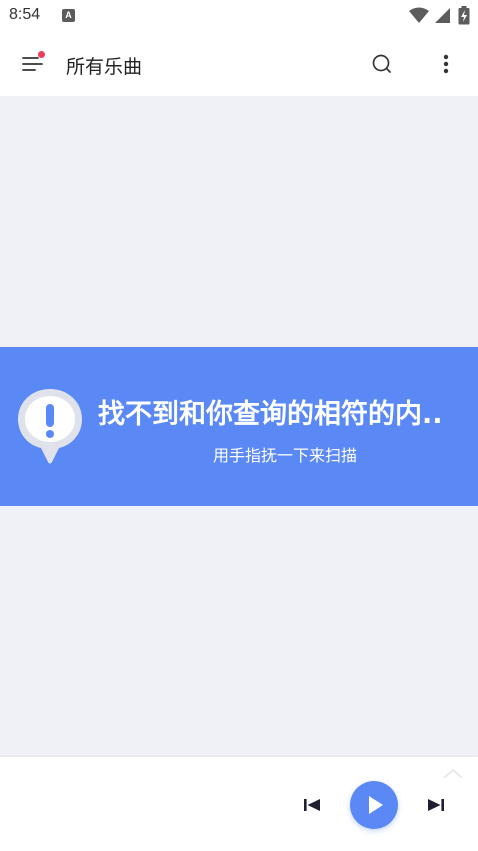  I want to click on search-button, so click(382, 64).